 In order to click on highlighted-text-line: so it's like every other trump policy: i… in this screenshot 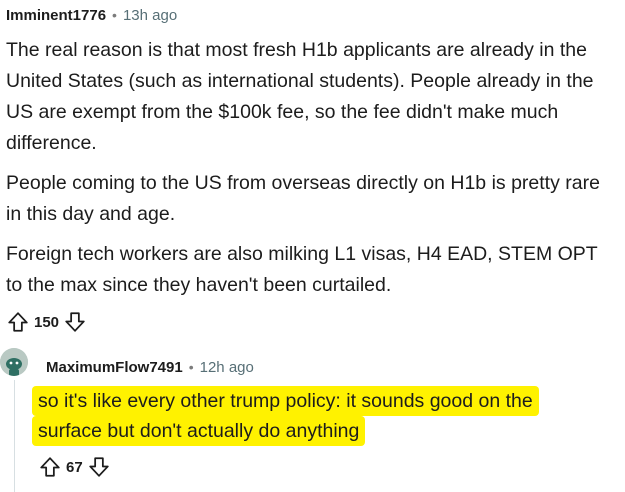, I will do `click(285, 401)`.